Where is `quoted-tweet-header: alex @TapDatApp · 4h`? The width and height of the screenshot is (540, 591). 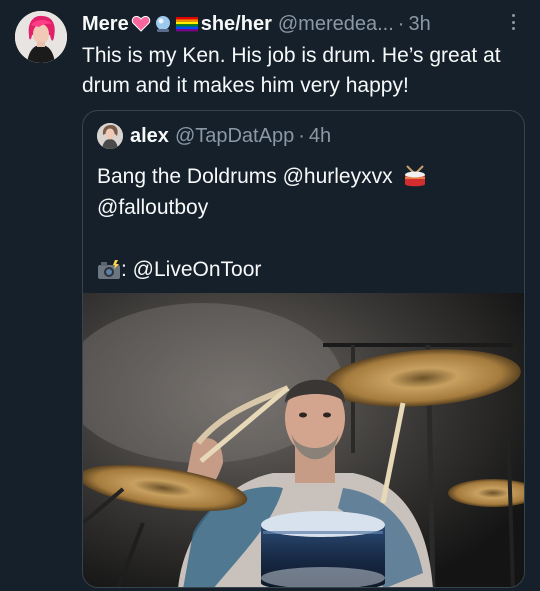 quoted-tweet-header: alex @TapDatApp · 4h is located at coordinates (214, 136).